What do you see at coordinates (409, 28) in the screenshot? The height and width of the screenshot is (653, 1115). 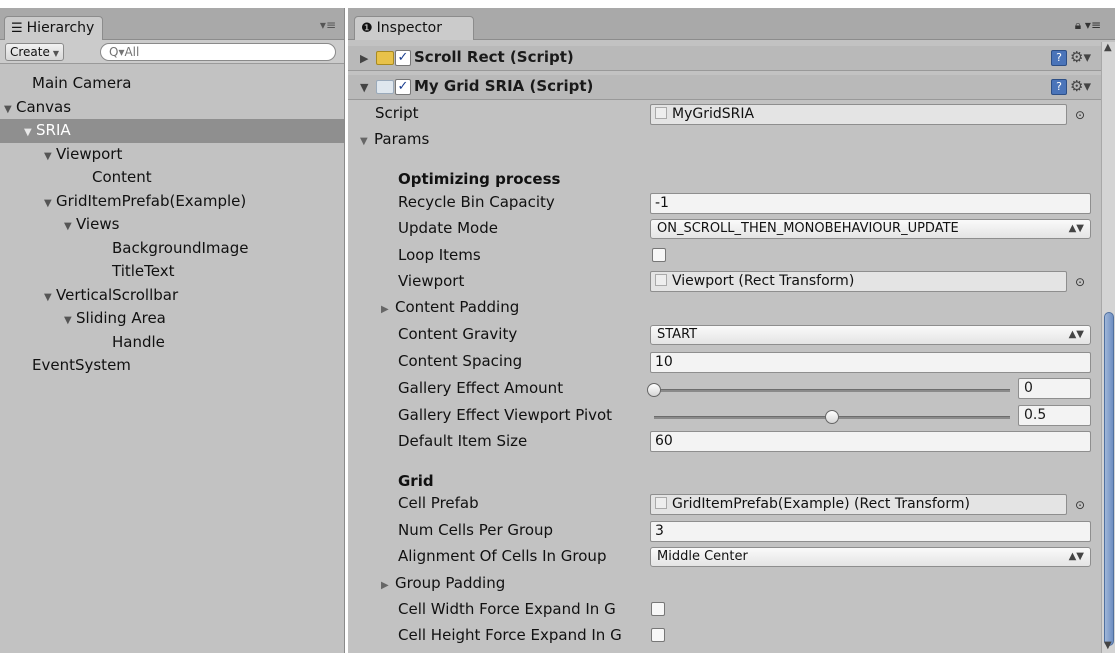 I see `inspector-tab-label: Inspector` at bounding box center [409, 28].